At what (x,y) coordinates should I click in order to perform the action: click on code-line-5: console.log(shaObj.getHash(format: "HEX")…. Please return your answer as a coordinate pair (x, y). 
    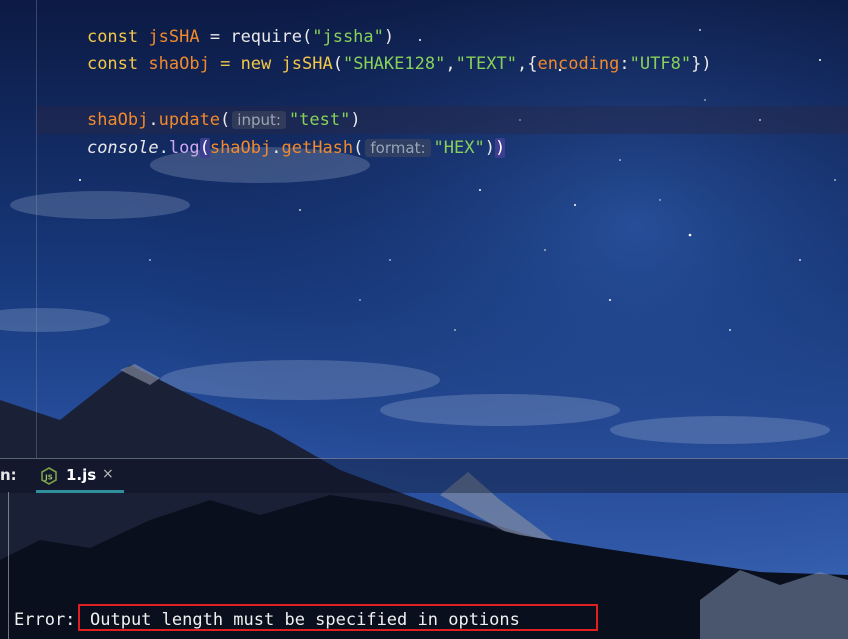
    Looking at the image, I should click on (276, 132).